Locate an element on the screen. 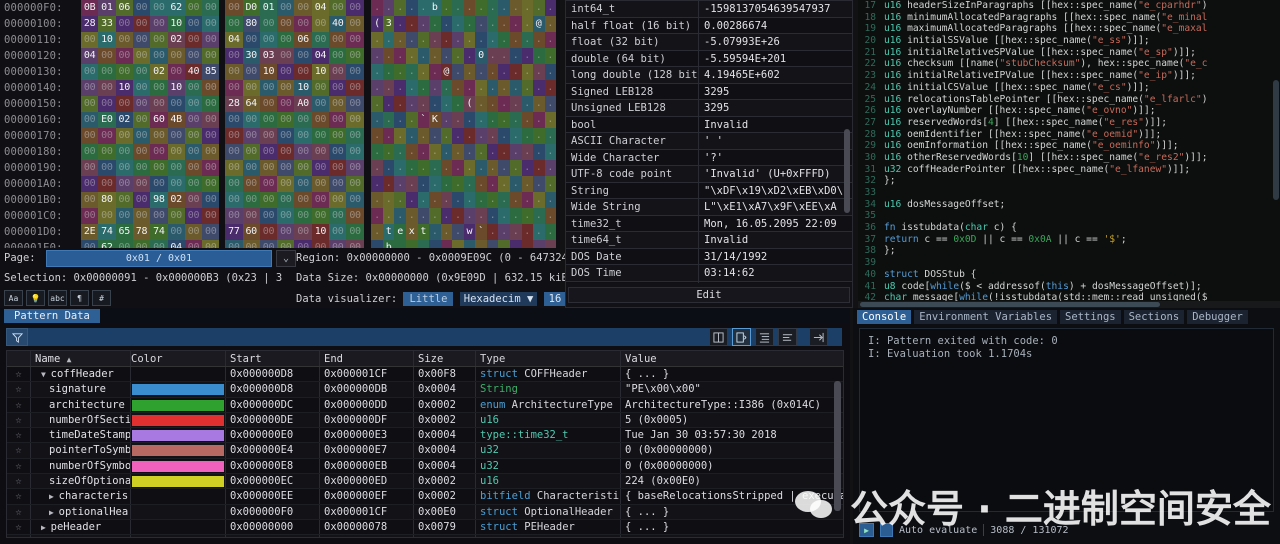  hex-byte: 06 is located at coordinates (303, 40).